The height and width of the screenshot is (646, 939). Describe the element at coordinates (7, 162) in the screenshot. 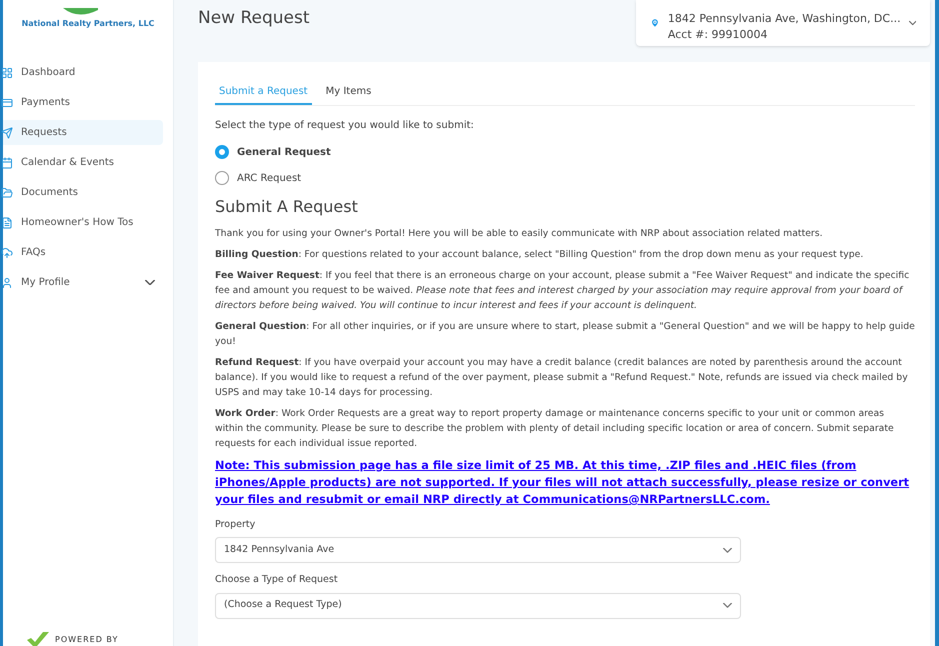

I see `calendar-icon` at that location.